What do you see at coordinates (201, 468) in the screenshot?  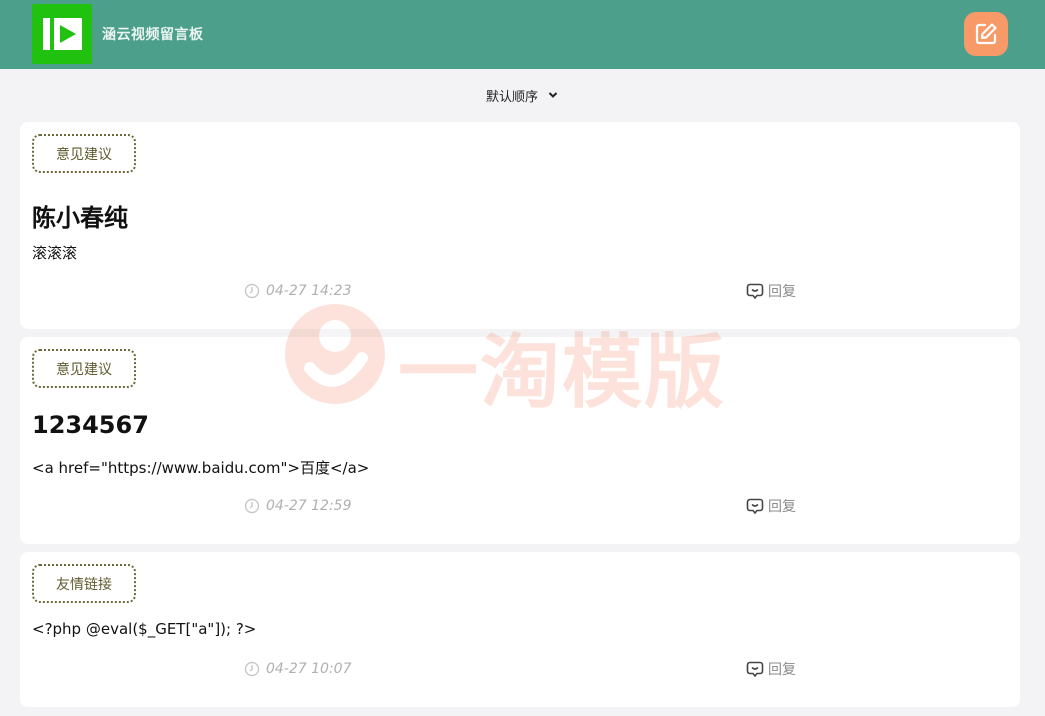 I see `message-content: <a href="https://www.baidu.com">百度</a>` at bounding box center [201, 468].